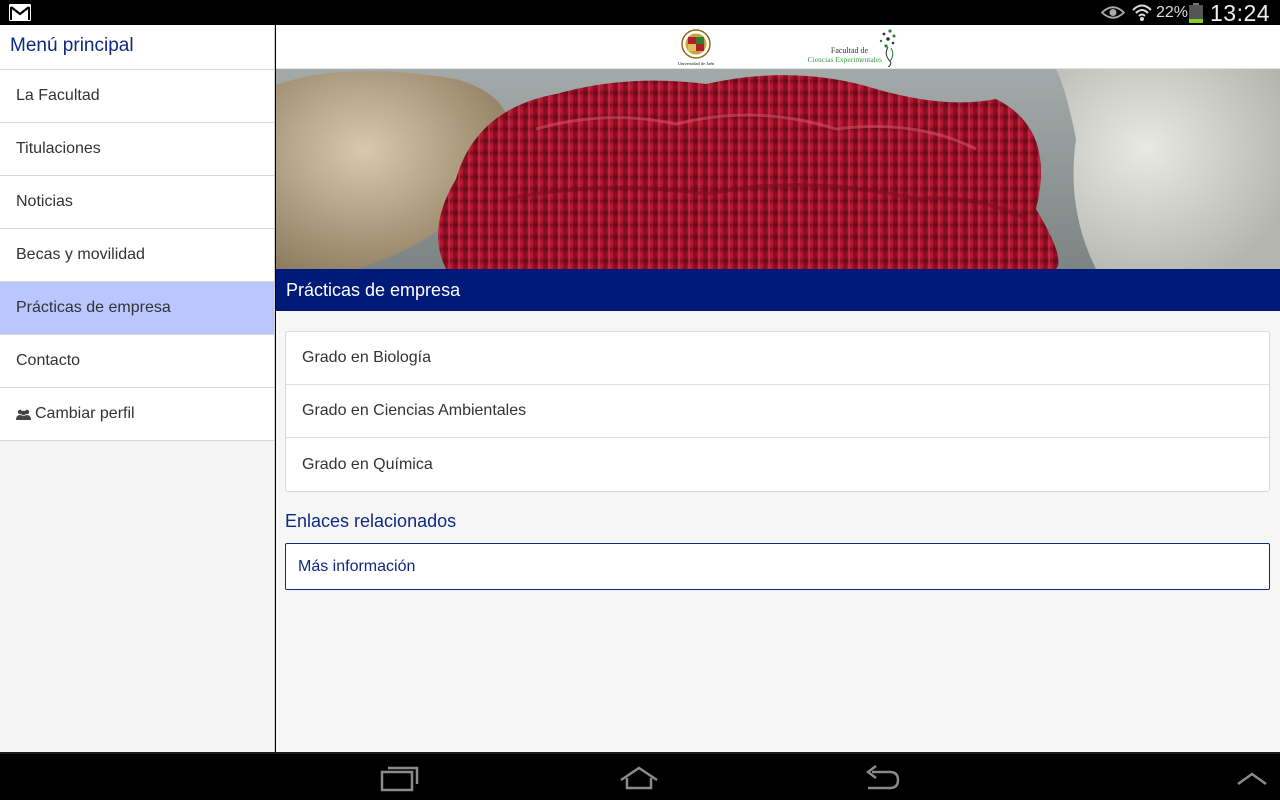 The height and width of the screenshot is (800, 1280). Describe the element at coordinates (1113, 12) in the screenshot. I see `eye-icon` at that location.